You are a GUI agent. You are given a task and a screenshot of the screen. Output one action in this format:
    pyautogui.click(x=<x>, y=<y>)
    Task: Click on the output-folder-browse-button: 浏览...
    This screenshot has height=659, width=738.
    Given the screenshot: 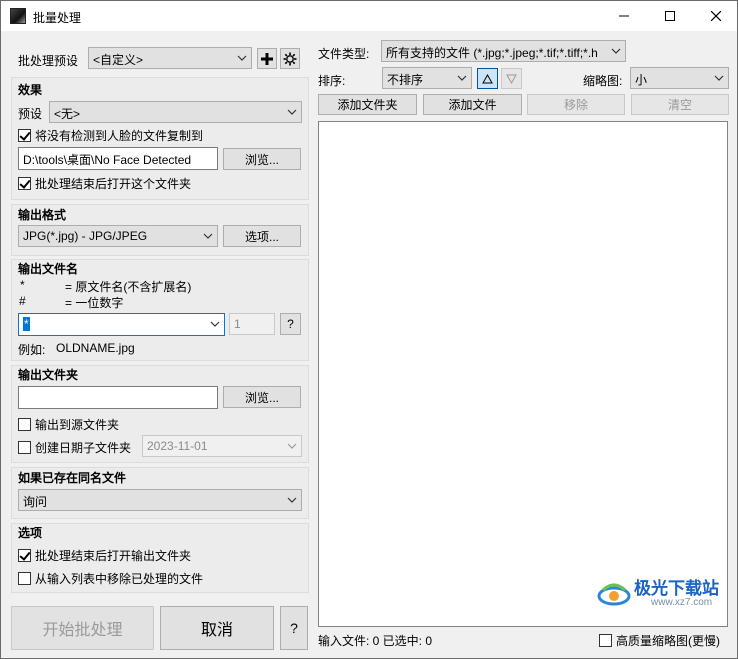 What is the action you would take?
    pyautogui.click(x=262, y=397)
    